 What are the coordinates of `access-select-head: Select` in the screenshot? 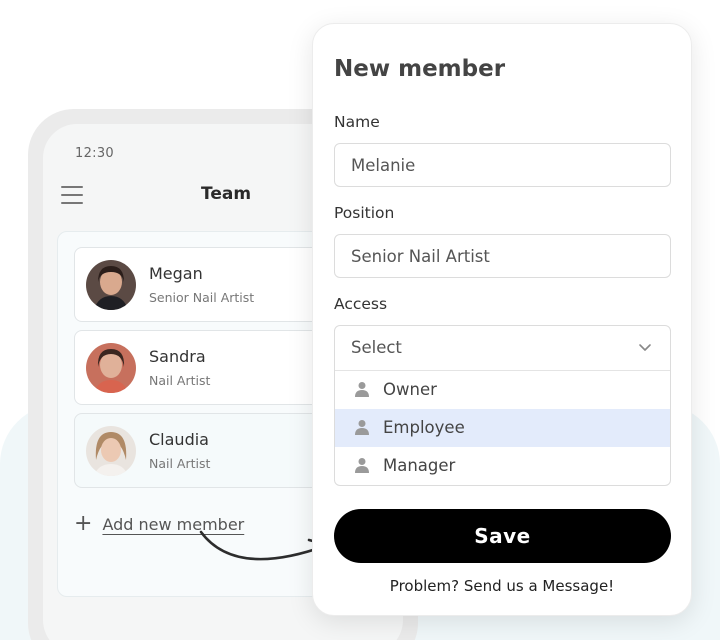 It's located at (502, 348).